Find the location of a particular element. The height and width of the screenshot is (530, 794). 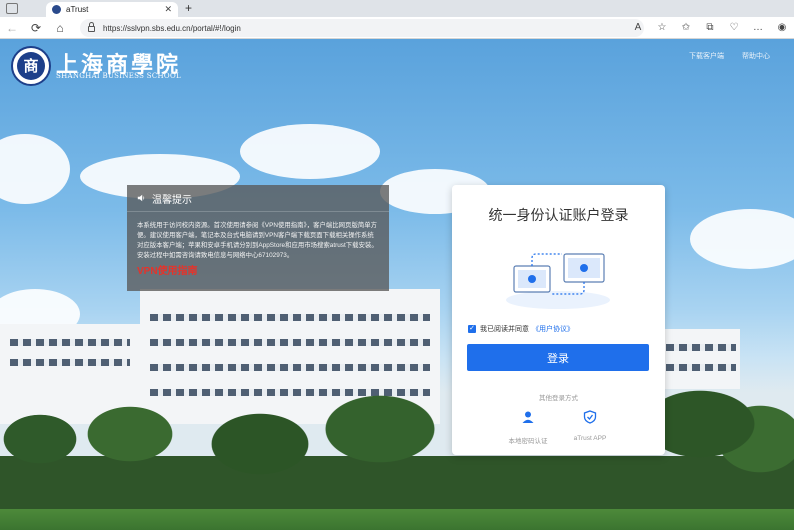

school-name-en: SHANGHAI BUSINESS SCHOOL is located at coordinates (118, 76).